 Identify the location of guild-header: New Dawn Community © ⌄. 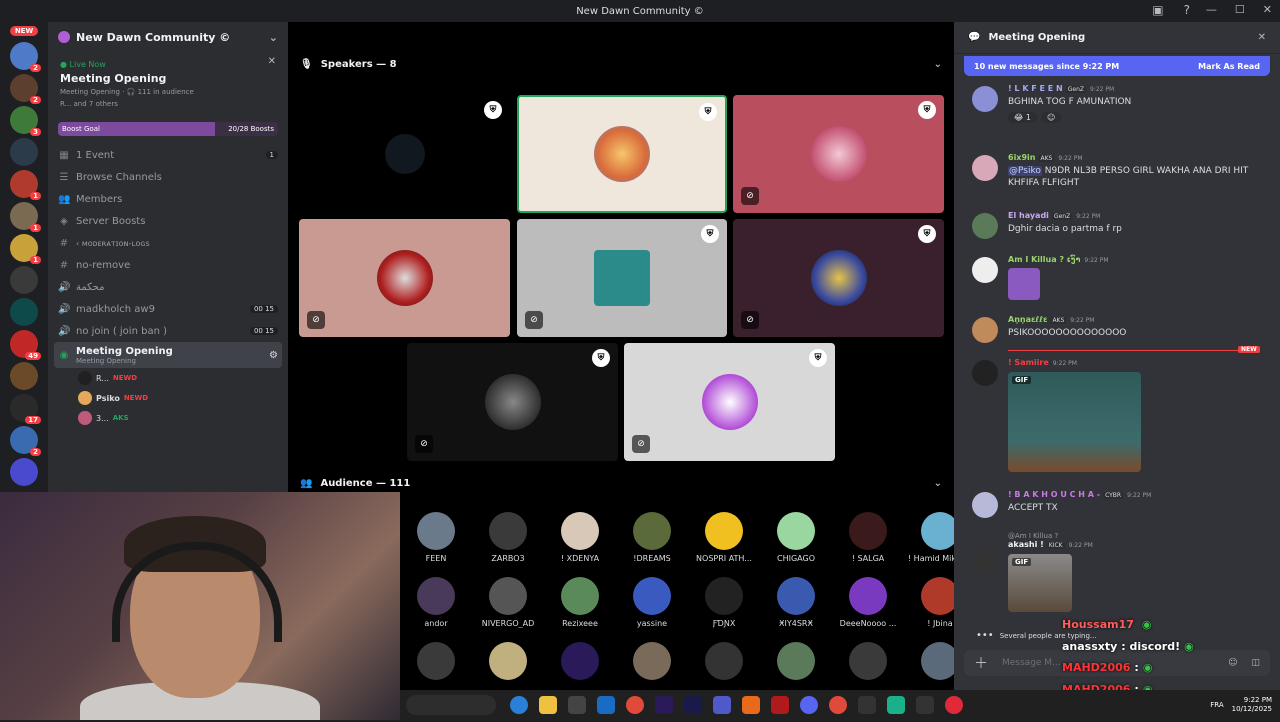
(168, 37).